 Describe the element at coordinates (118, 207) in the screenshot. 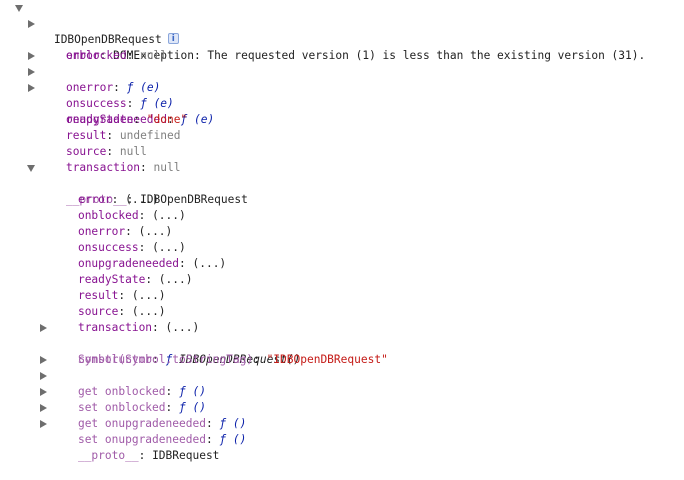

I see `accessor-item: onblocked: (...)` at that location.